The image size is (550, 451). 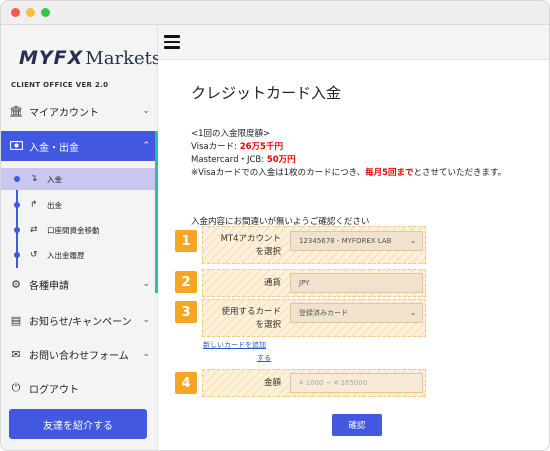 I want to click on submenu-item-history: ↺ 入出金履歴, so click(x=78, y=255).